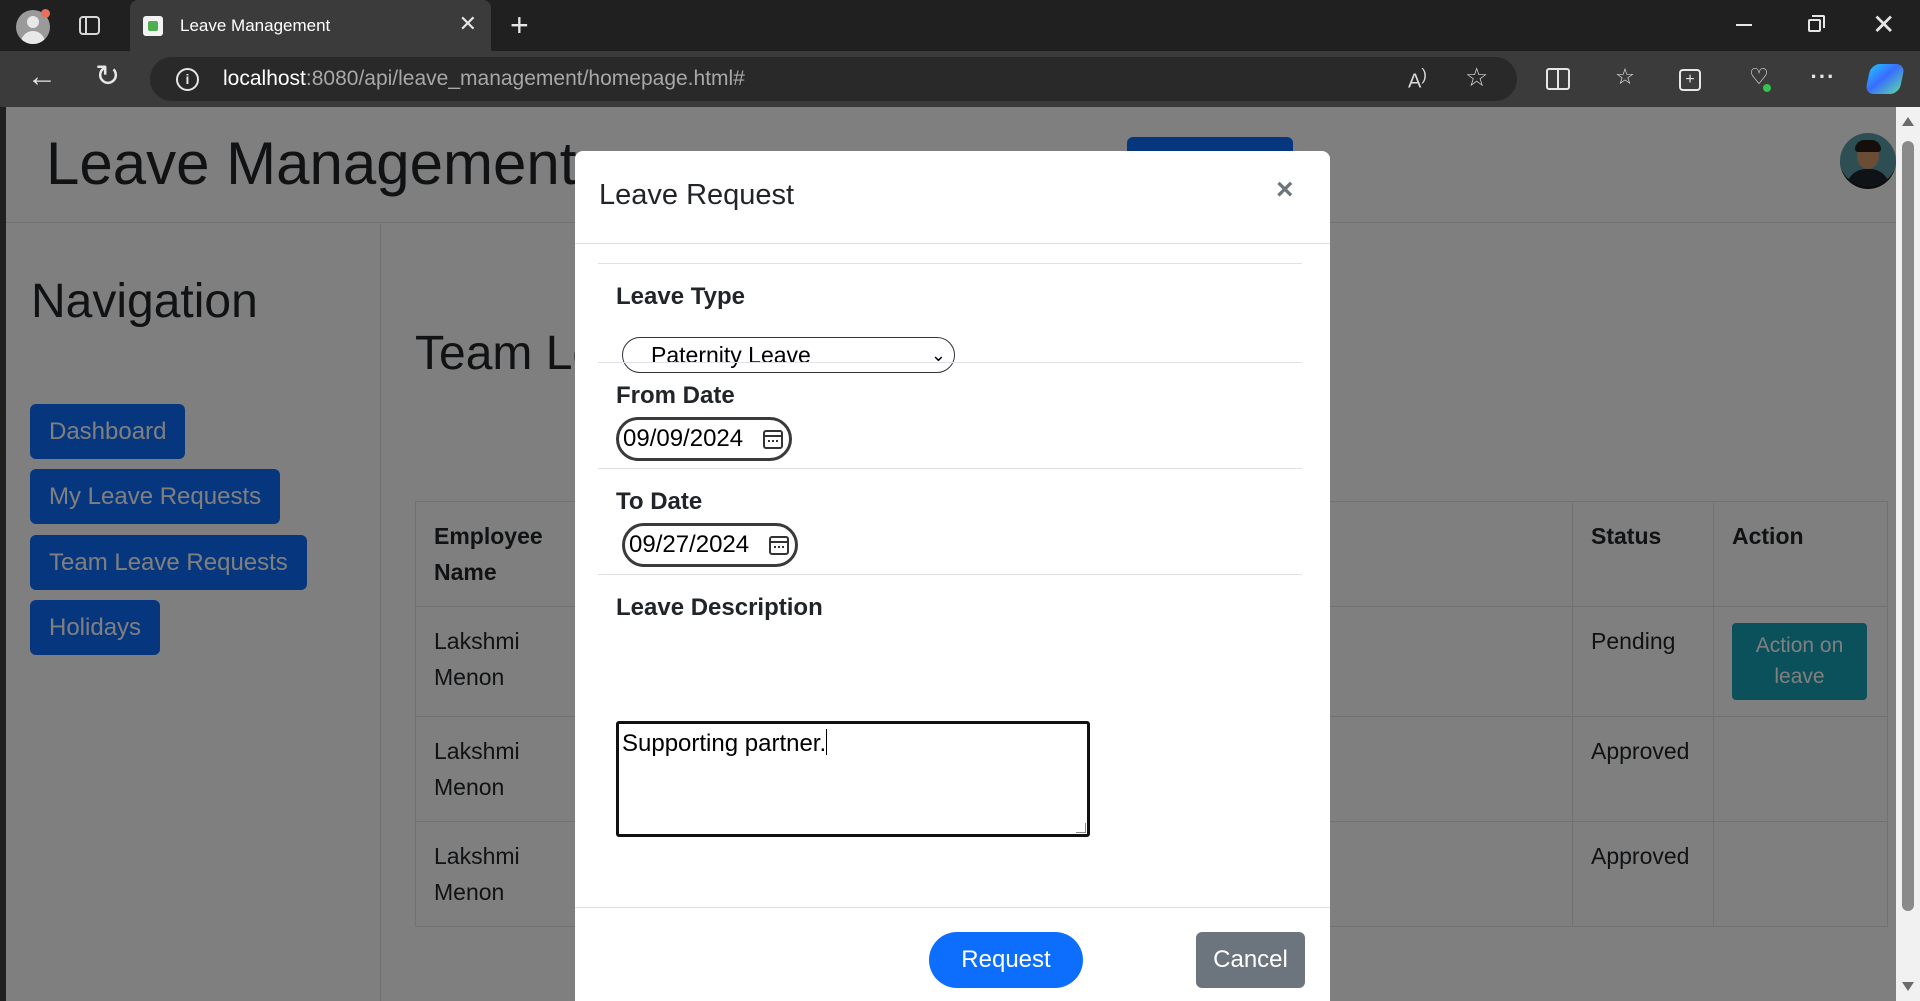 The width and height of the screenshot is (1920, 1001). What do you see at coordinates (107, 77) in the screenshot?
I see `reload-icon: ↻` at bounding box center [107, 77].